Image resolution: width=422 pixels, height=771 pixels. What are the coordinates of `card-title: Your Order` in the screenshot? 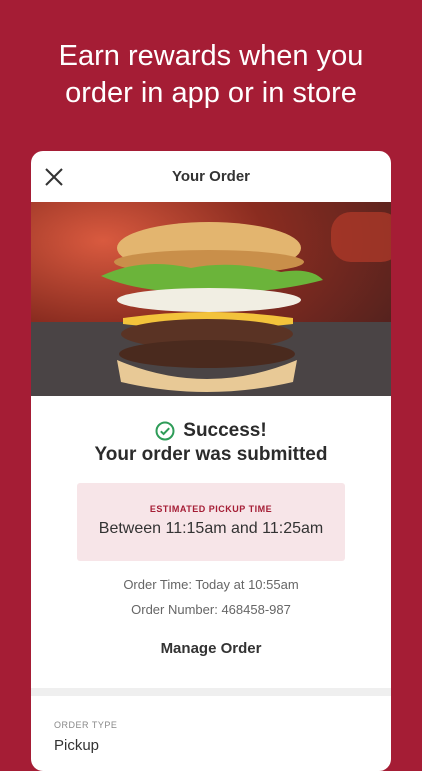 It's located at (211, 176).